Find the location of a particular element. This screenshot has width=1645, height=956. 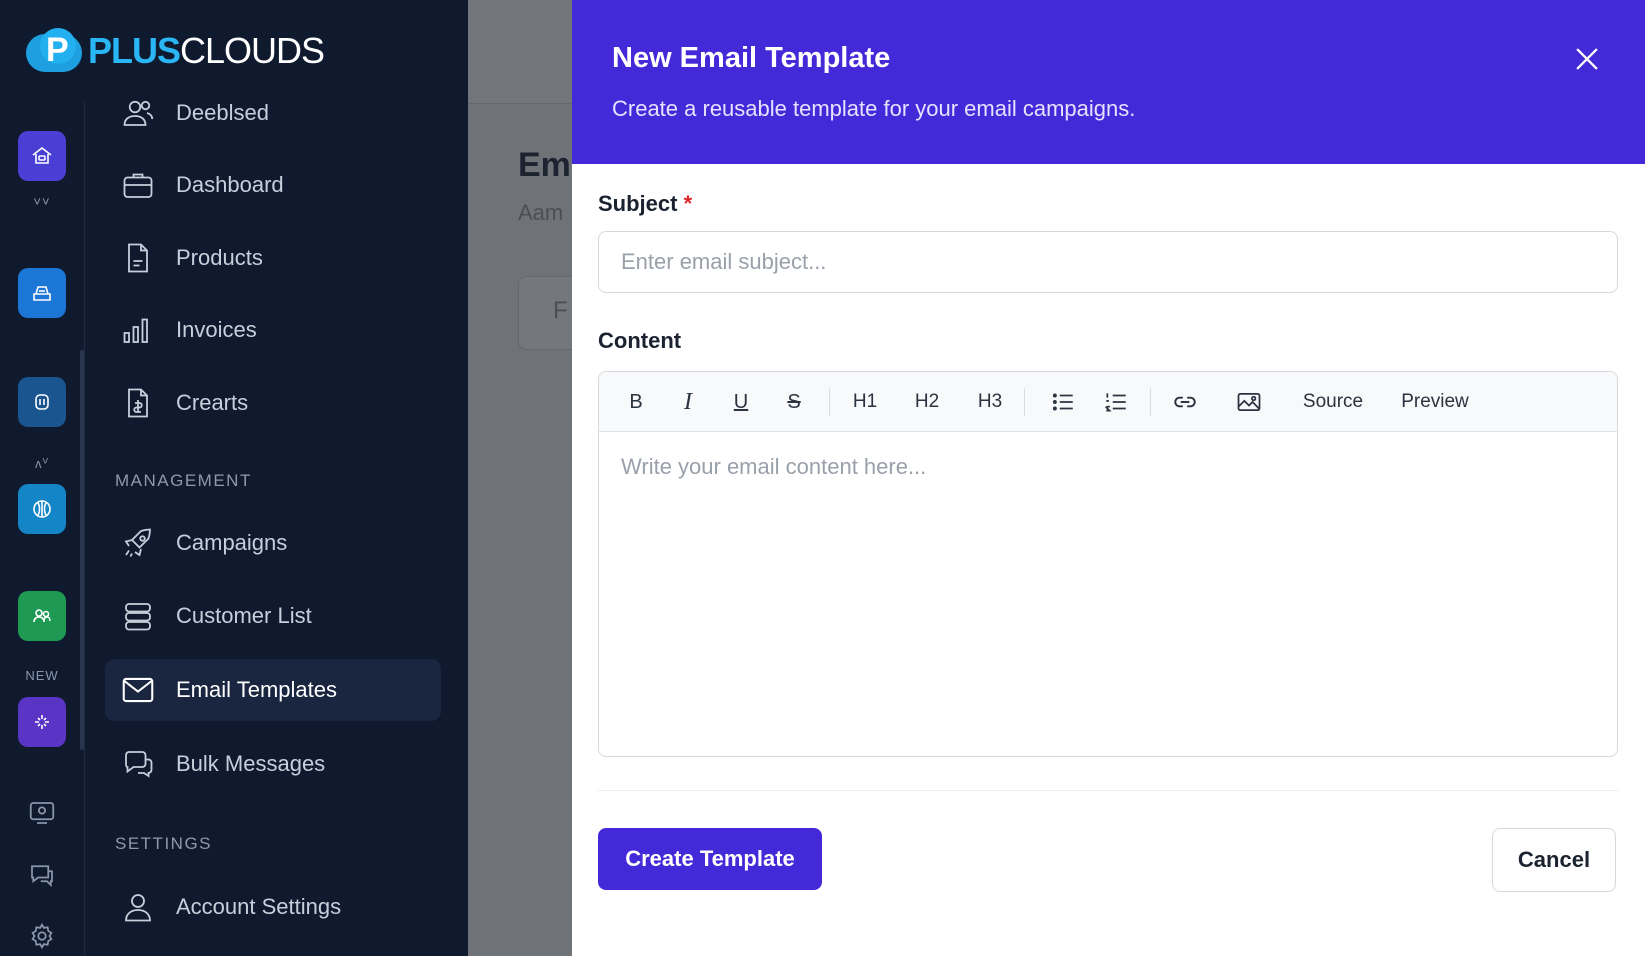

preview-button: Preview is located at coordinates (1435, 402).